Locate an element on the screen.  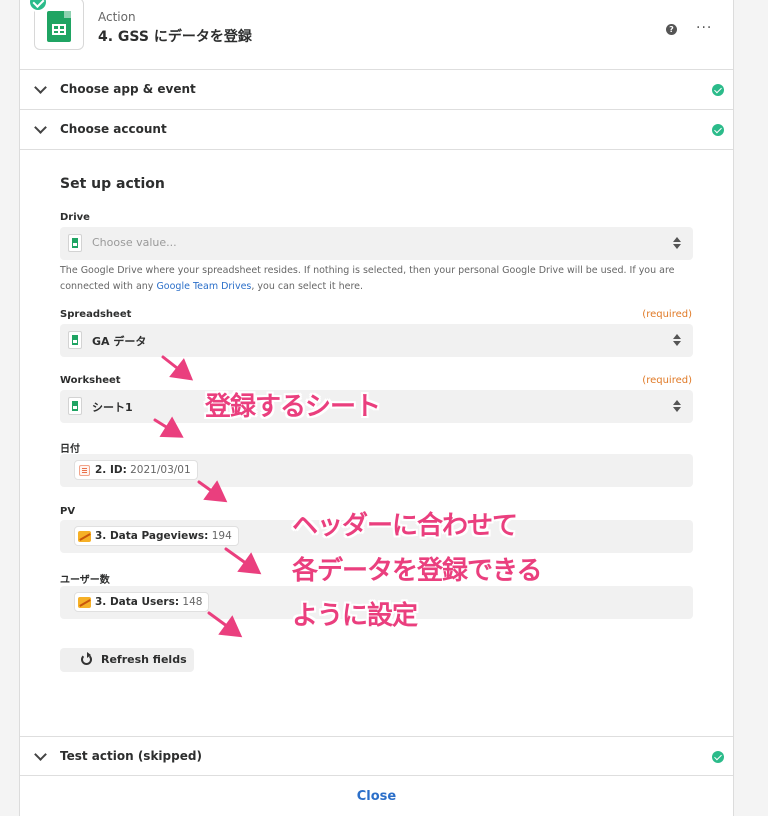
spreadsheet-select: GA データ is located at coordinates (376, 340).